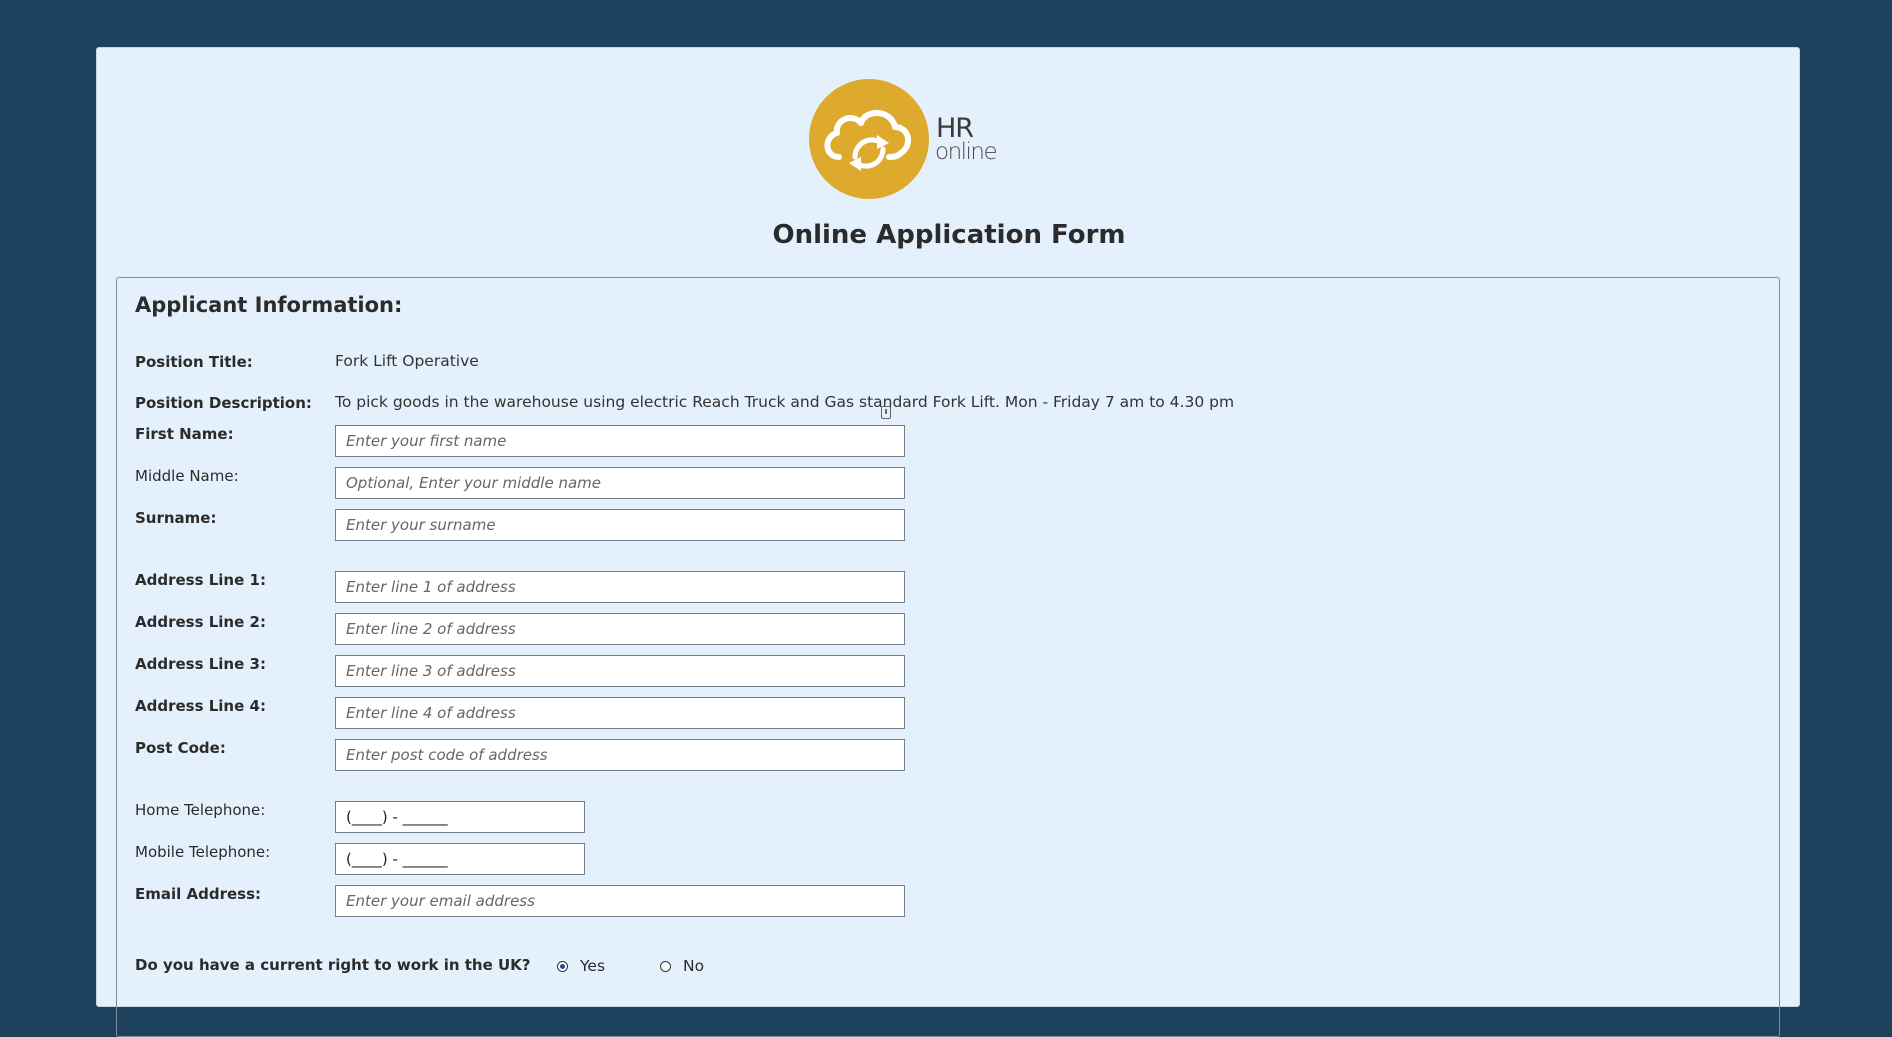 The image size is (1892, 1037). Describe the element at coordinates (200, 664) in the screenshot. I see `address-line-3-label: Address Line 3:` at that location.